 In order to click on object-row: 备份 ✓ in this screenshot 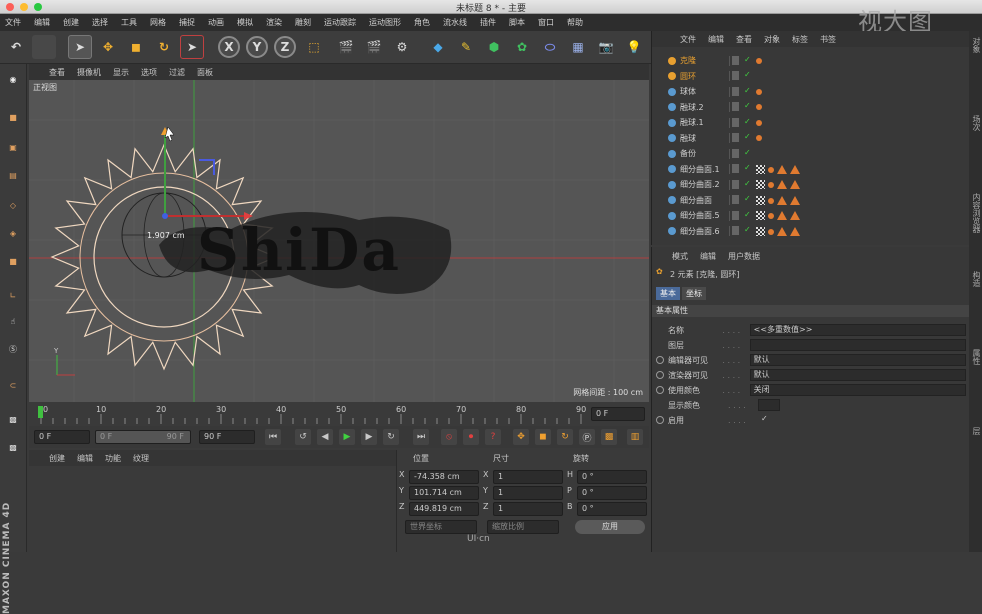, I will do `click(811, 153)`.